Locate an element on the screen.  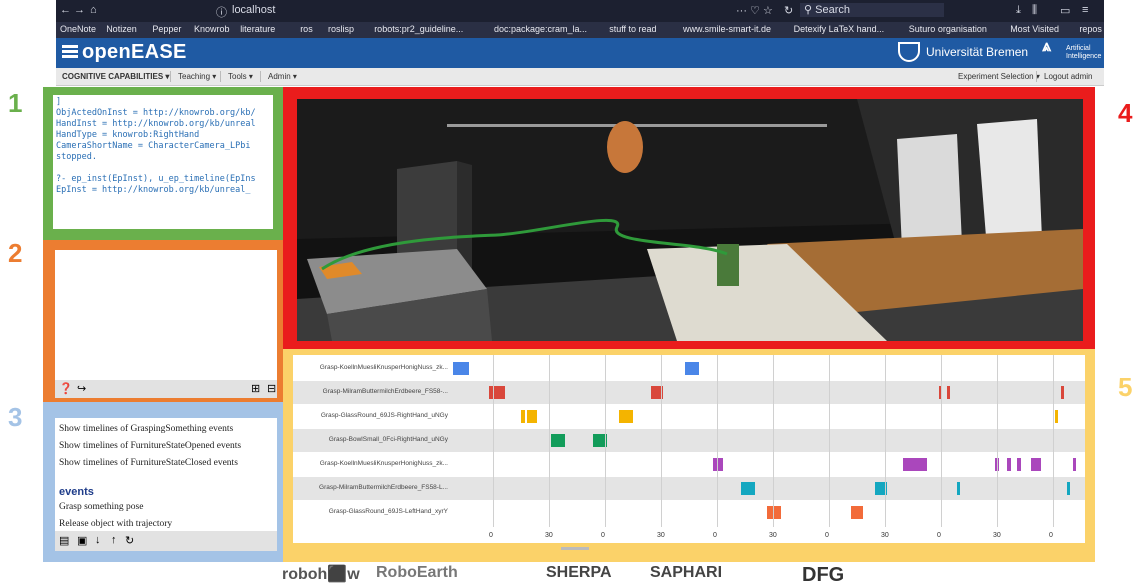
query-editor is located at coordinates (166, 315).